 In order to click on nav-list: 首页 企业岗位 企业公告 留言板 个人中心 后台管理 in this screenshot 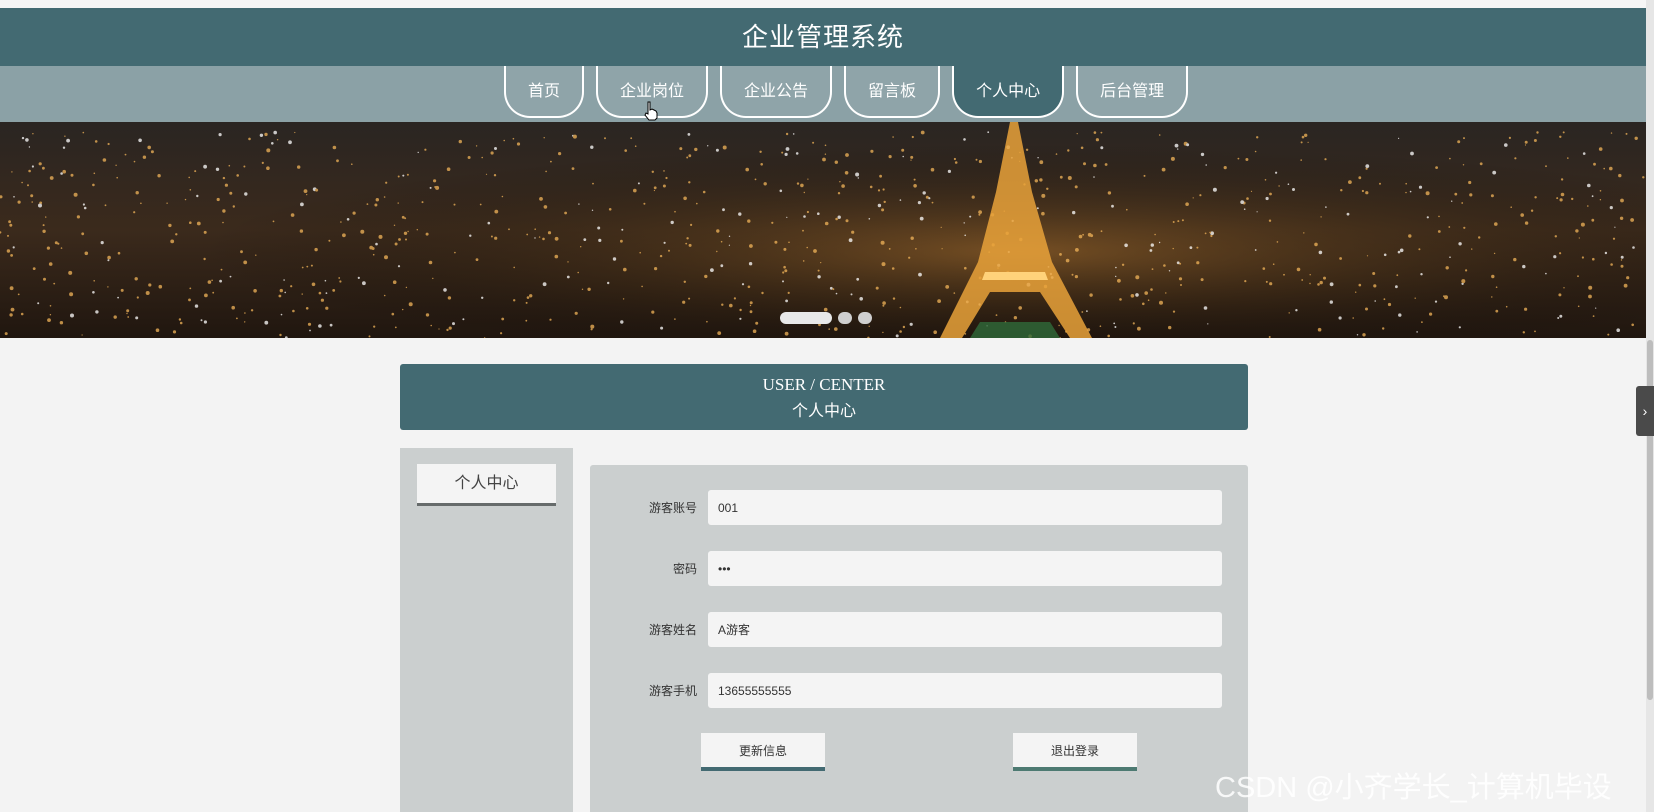, I will do `click(846, 94)`.